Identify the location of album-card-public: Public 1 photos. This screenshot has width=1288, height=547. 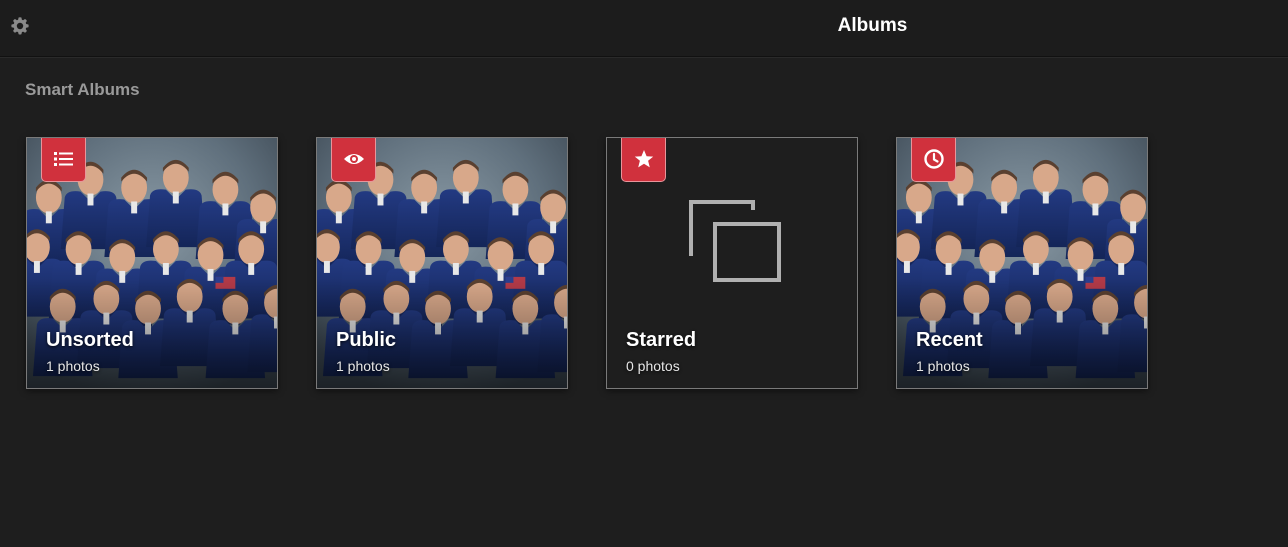
(442, 263).